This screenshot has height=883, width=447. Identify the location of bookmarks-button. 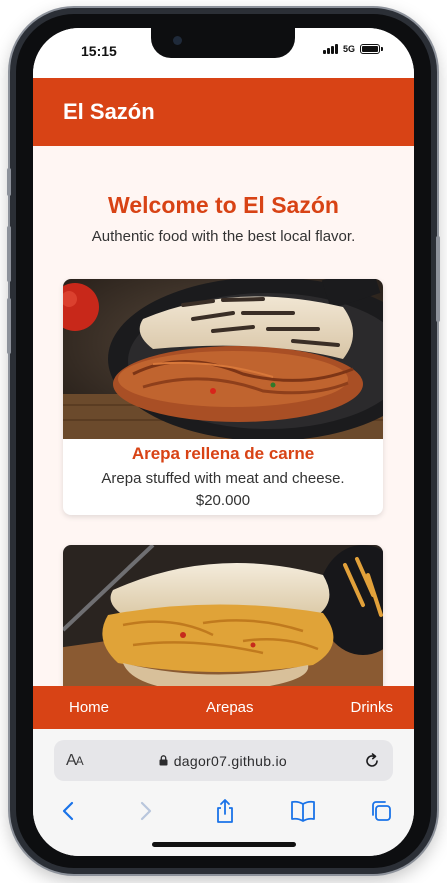
(303, 811).